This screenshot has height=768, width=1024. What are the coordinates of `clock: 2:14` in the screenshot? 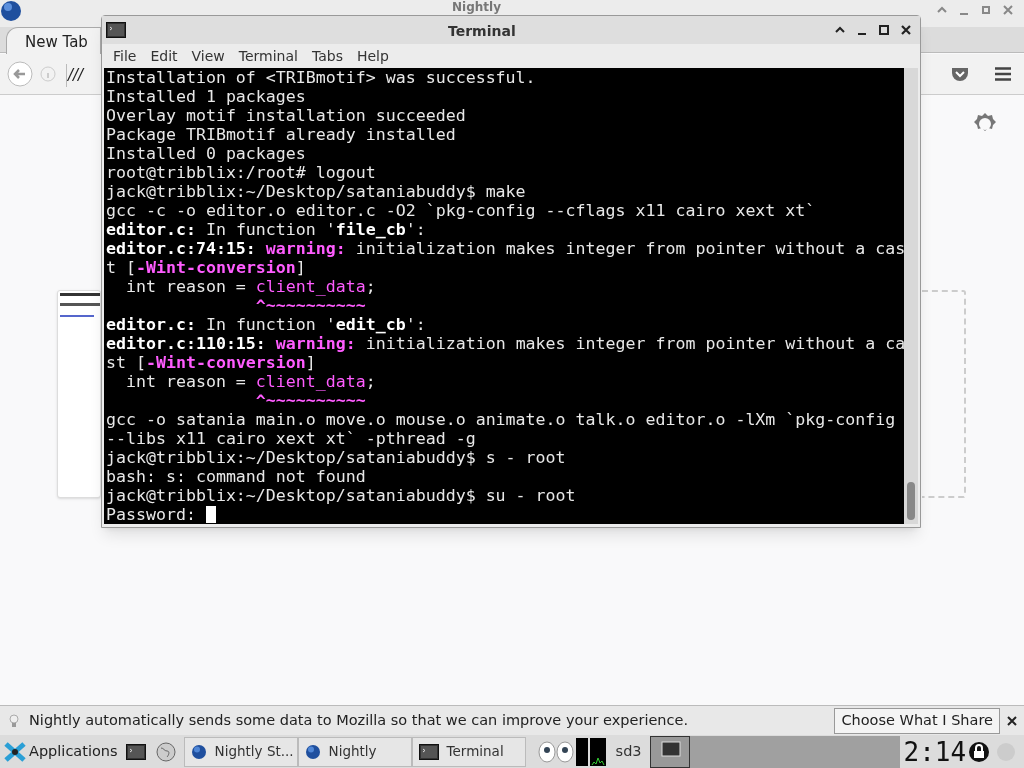 It's located at (935, 751).